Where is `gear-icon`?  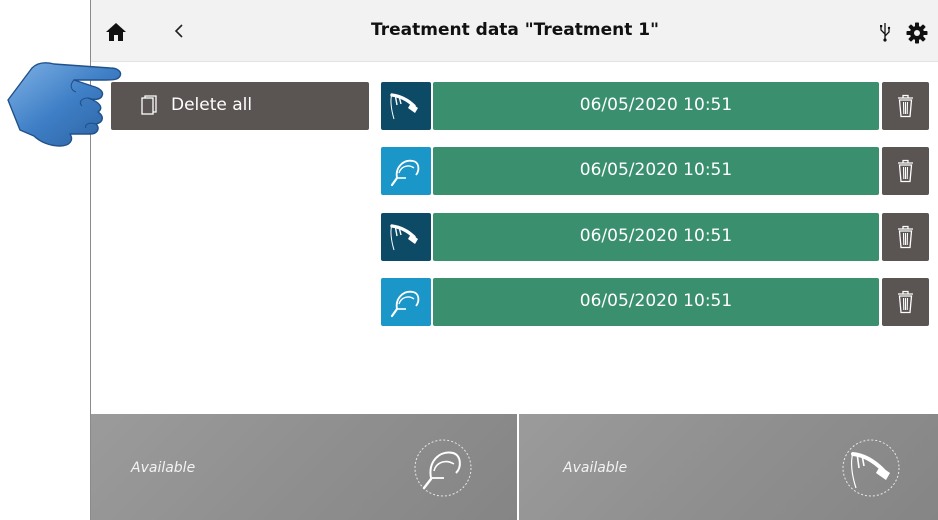
gear-icon is located at coordinates (917, 33).